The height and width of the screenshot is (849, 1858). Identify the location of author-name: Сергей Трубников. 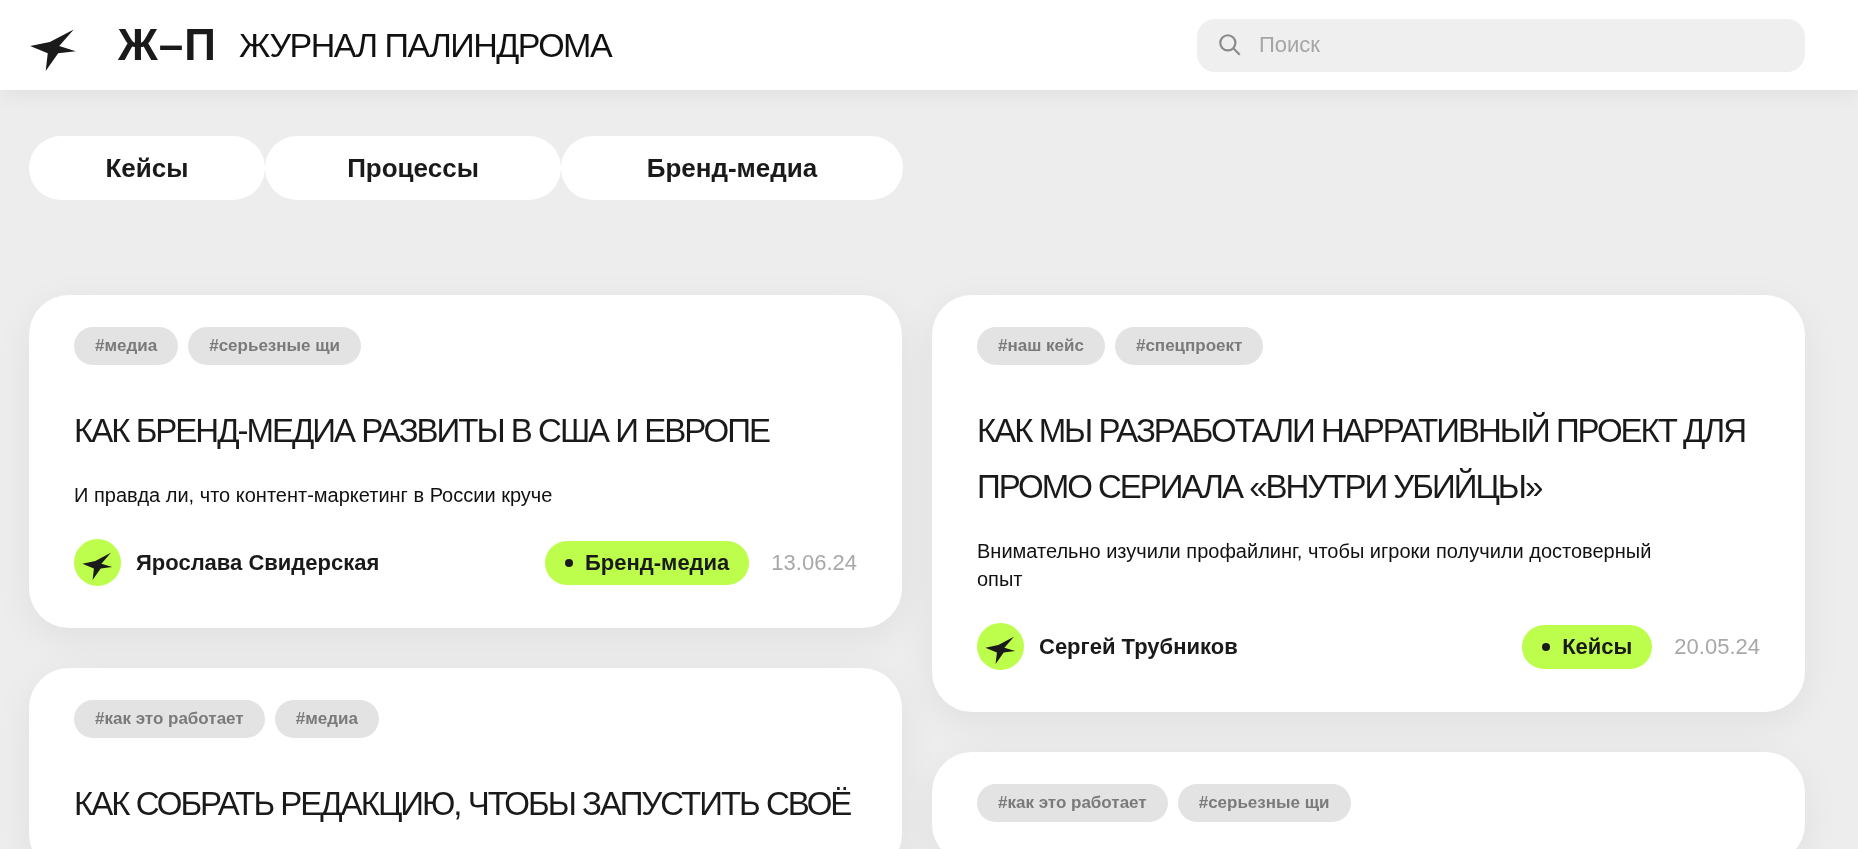
(1138, 647).